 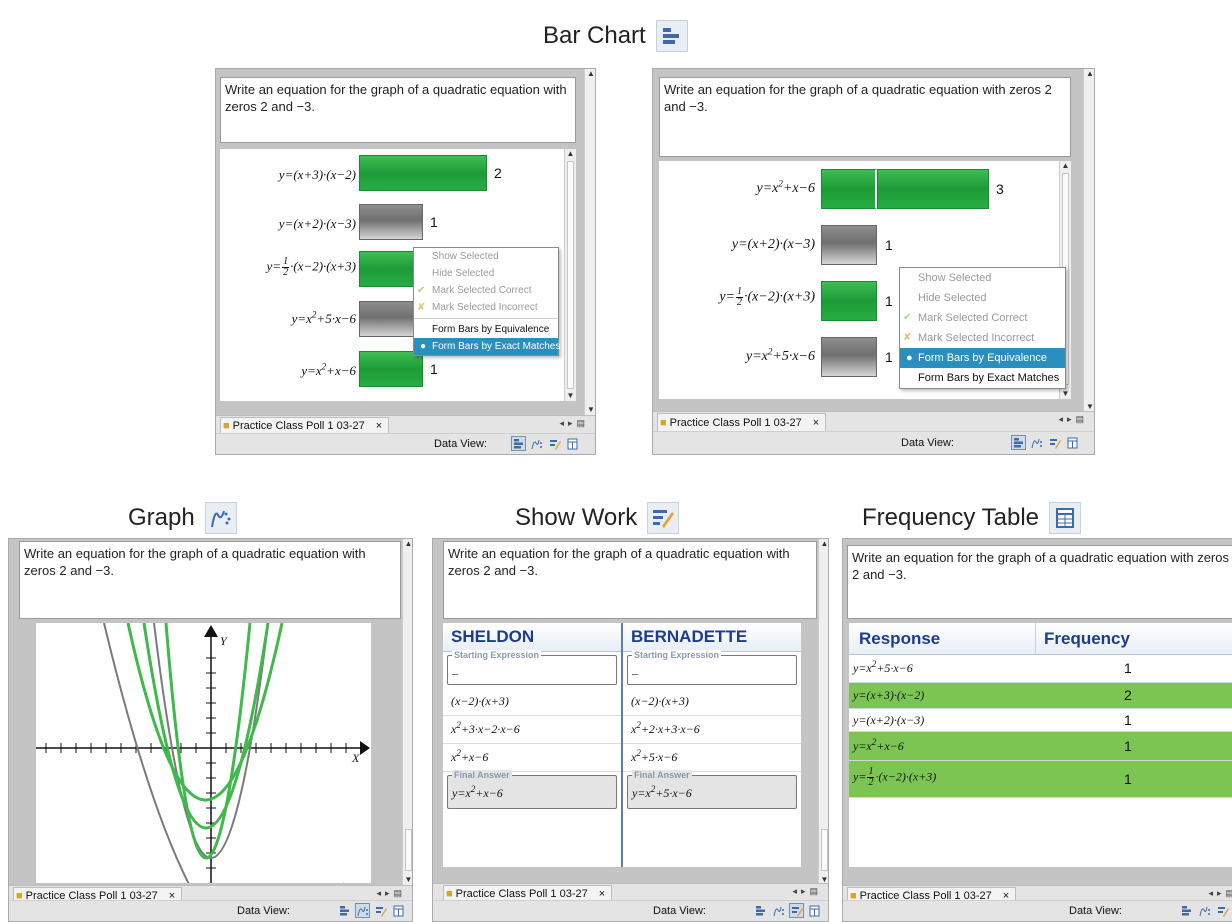 I want to click on menu-form-by-exact-matches: Form Bars by Exact Matches, so click(x=982, y=378).